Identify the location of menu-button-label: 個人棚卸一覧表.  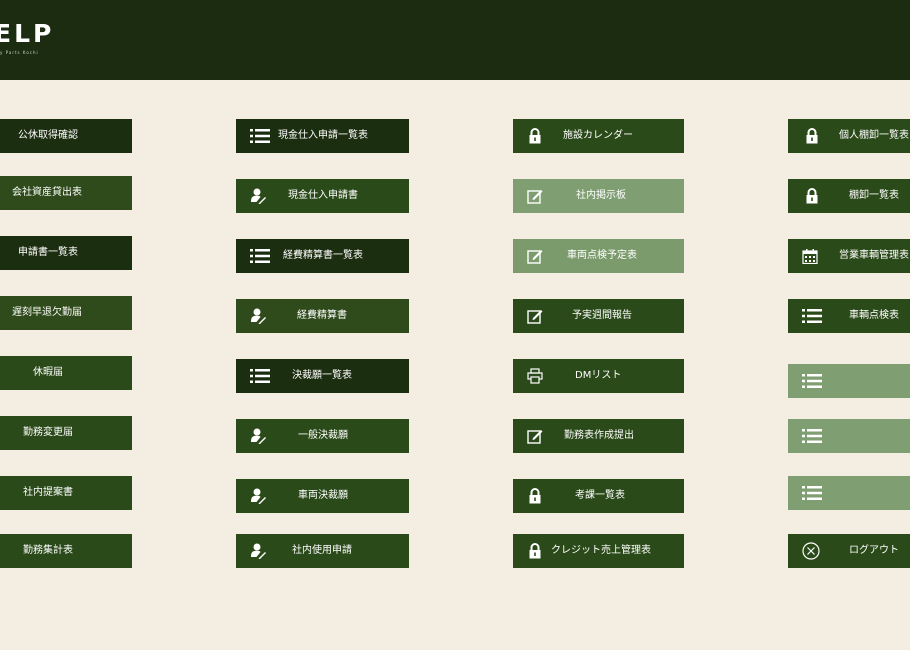
(874, 135).